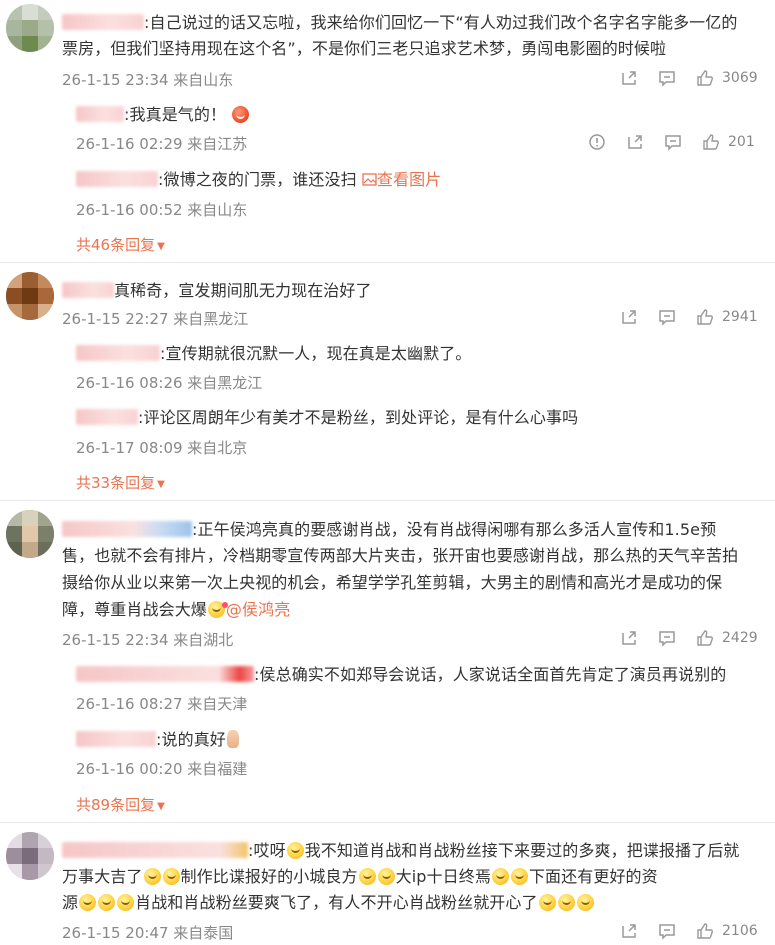  I want to click on more-replies-button: 共89条回复 ▼, so click(120, 804).